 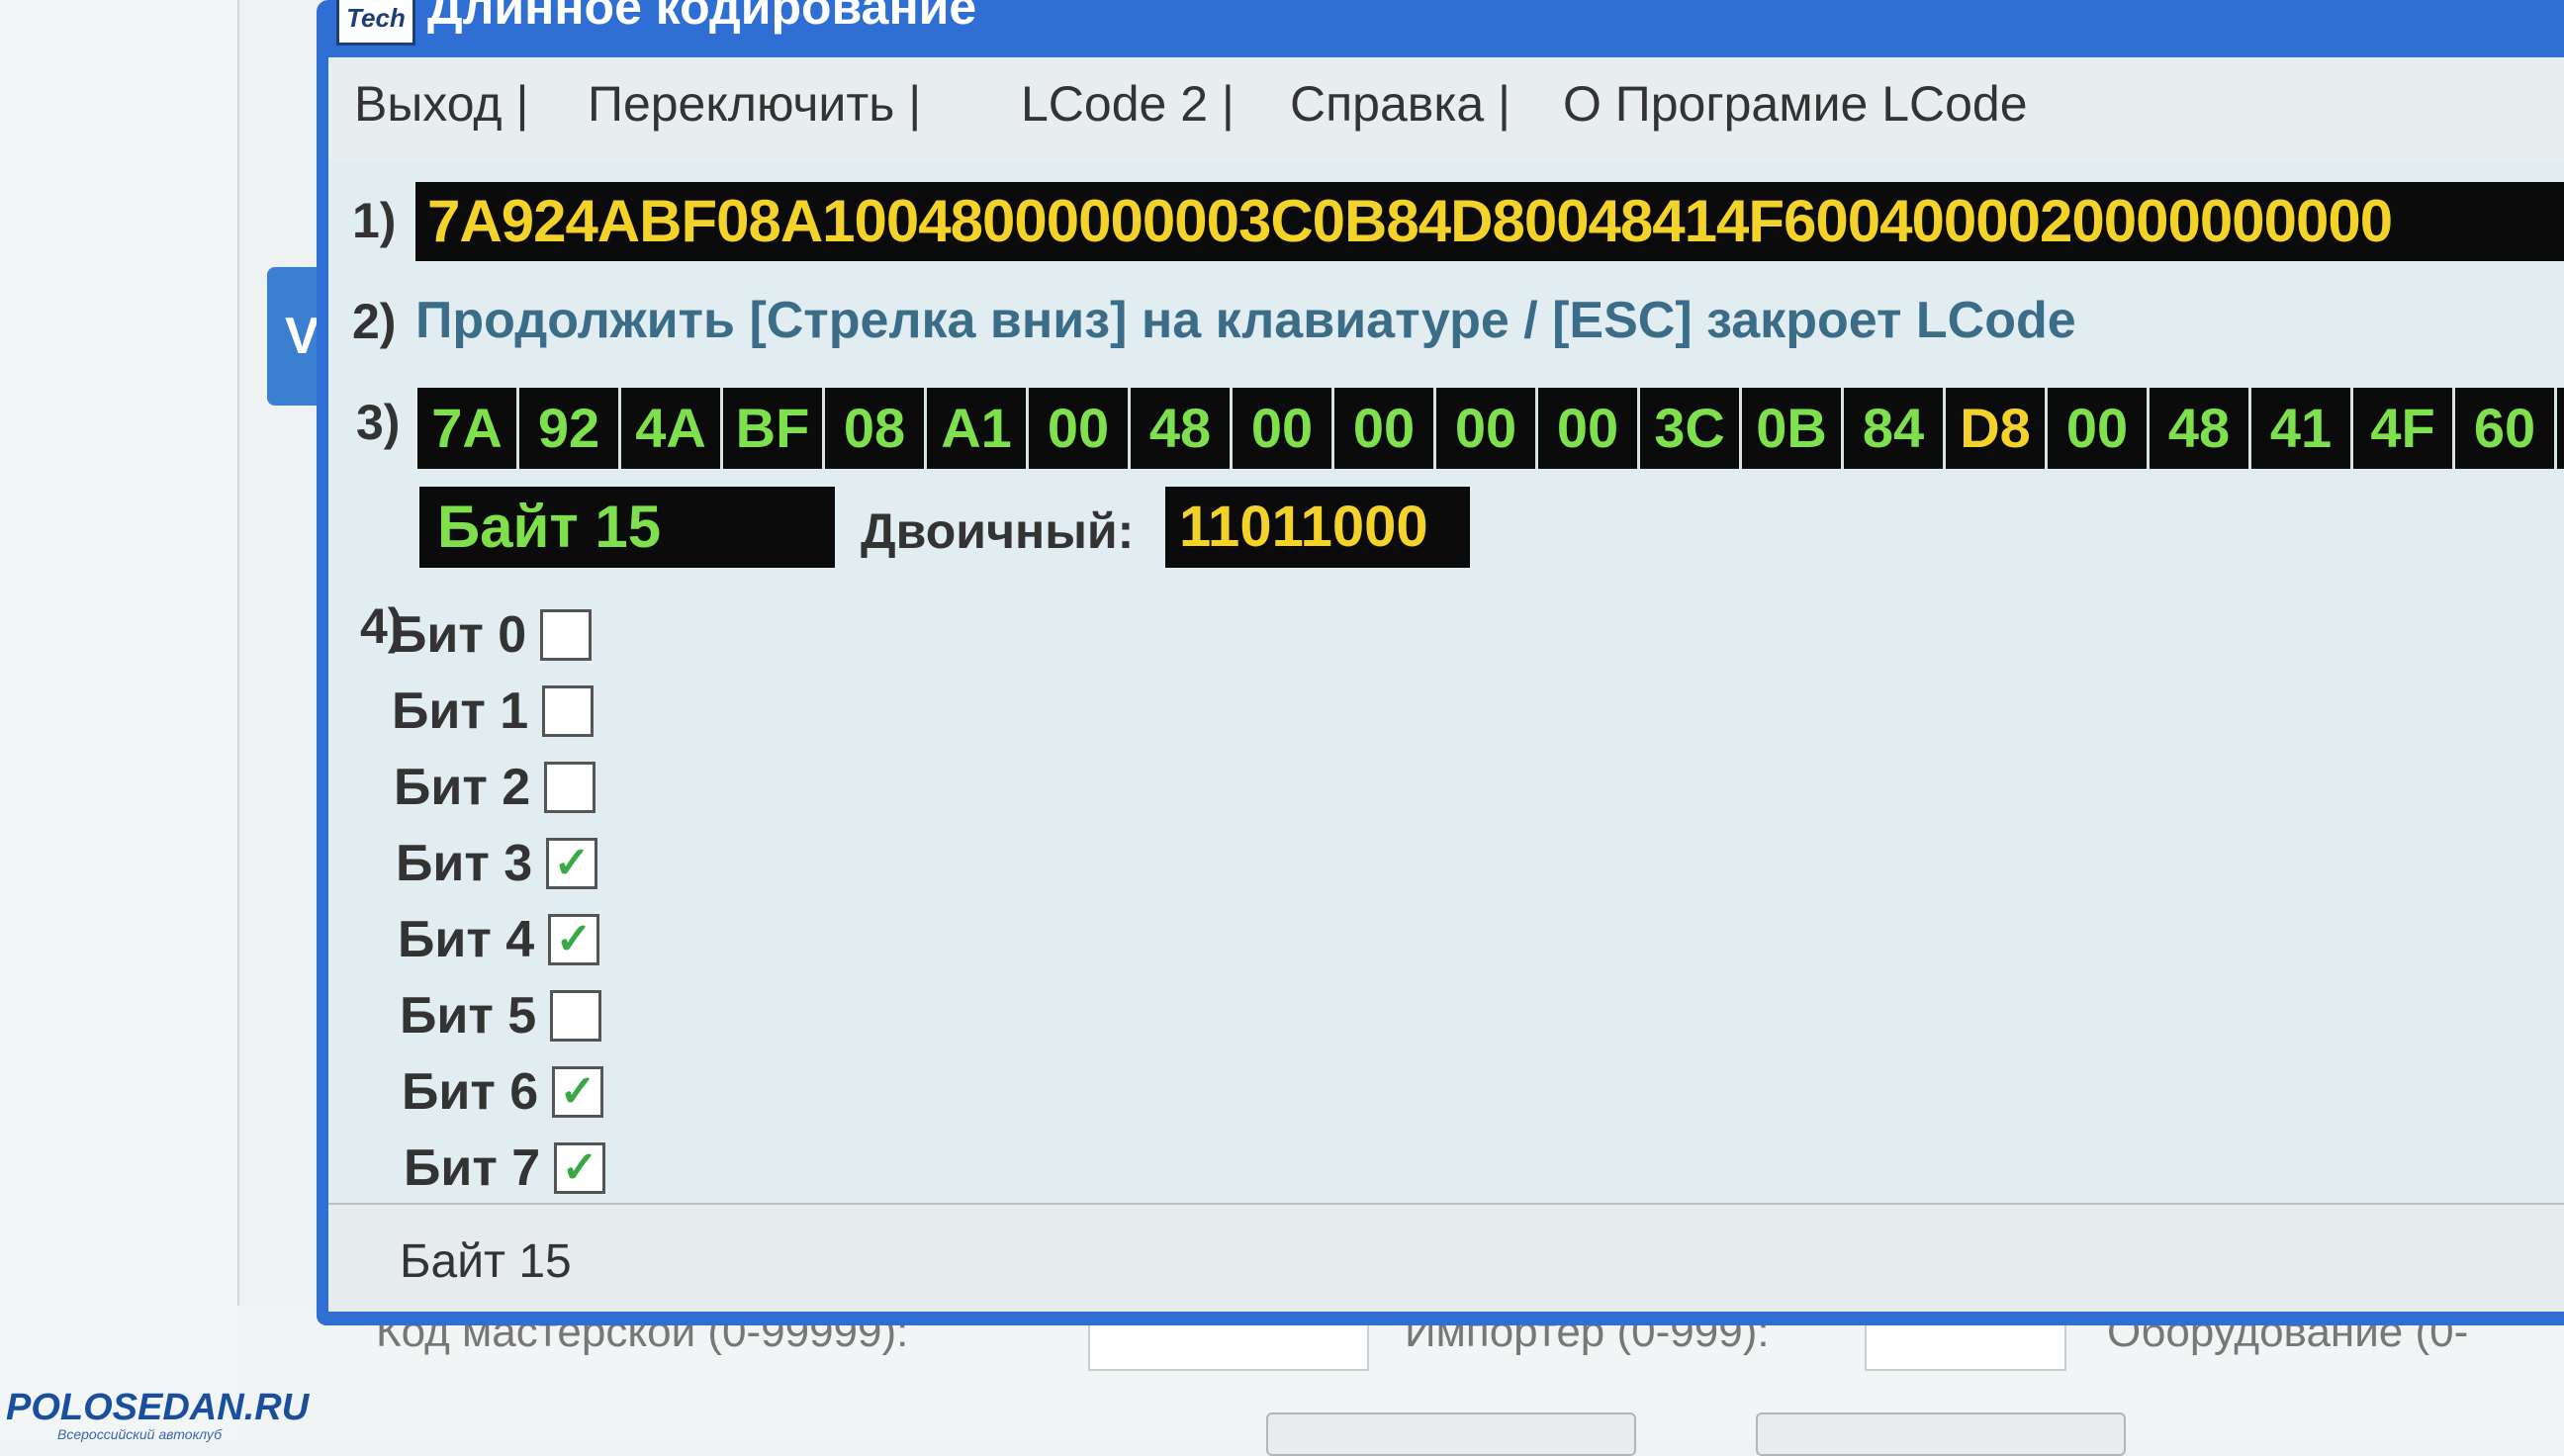 What do you see at coordinates (1895, 428) in the screenshot?
I see `byte-cell: 84` at bounding box center [1895, 428].